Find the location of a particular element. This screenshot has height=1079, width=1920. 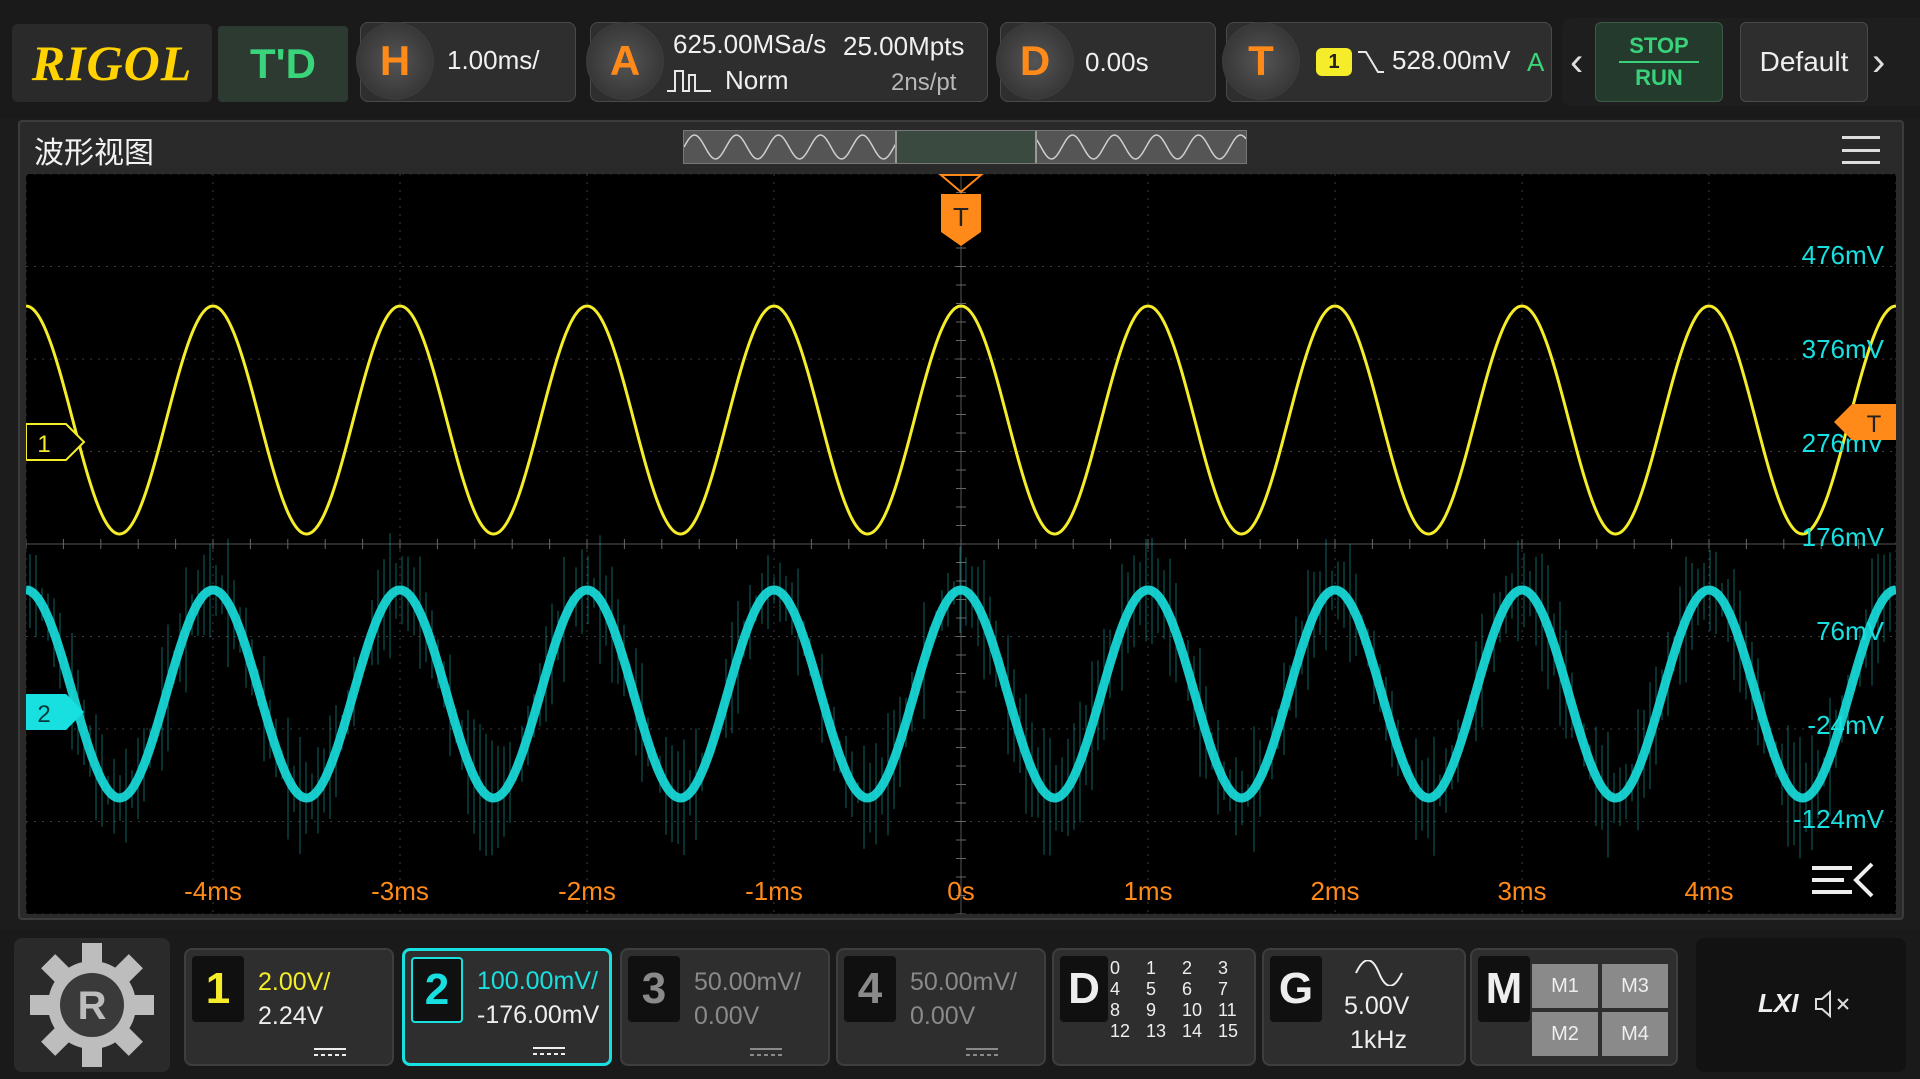

sine-wave-icon is located at coordinates (1379, 973).